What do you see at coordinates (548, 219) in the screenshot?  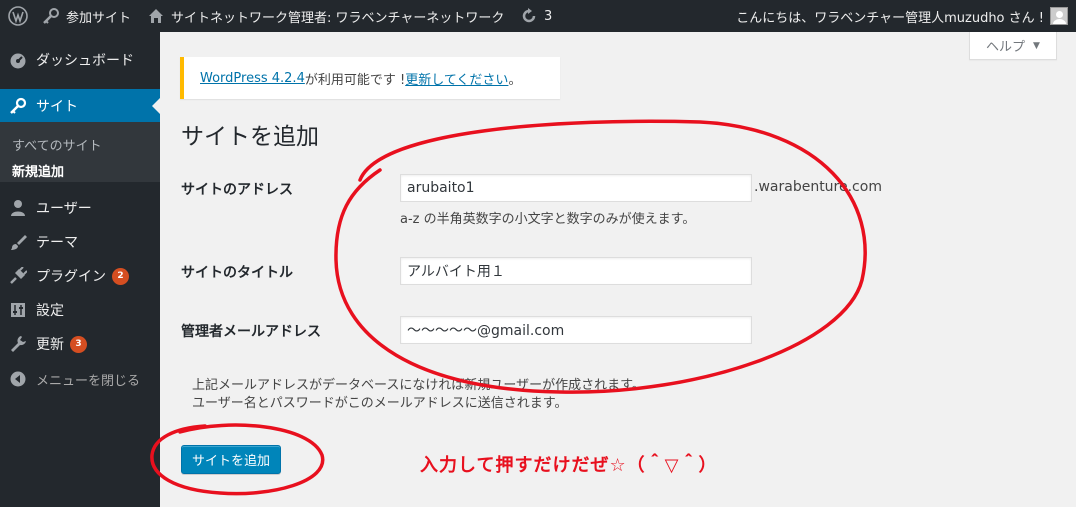 I see `site-address-description: a-z の半角英数字の小文字と数字のみが使えます。` at bounding box center [548, 219].